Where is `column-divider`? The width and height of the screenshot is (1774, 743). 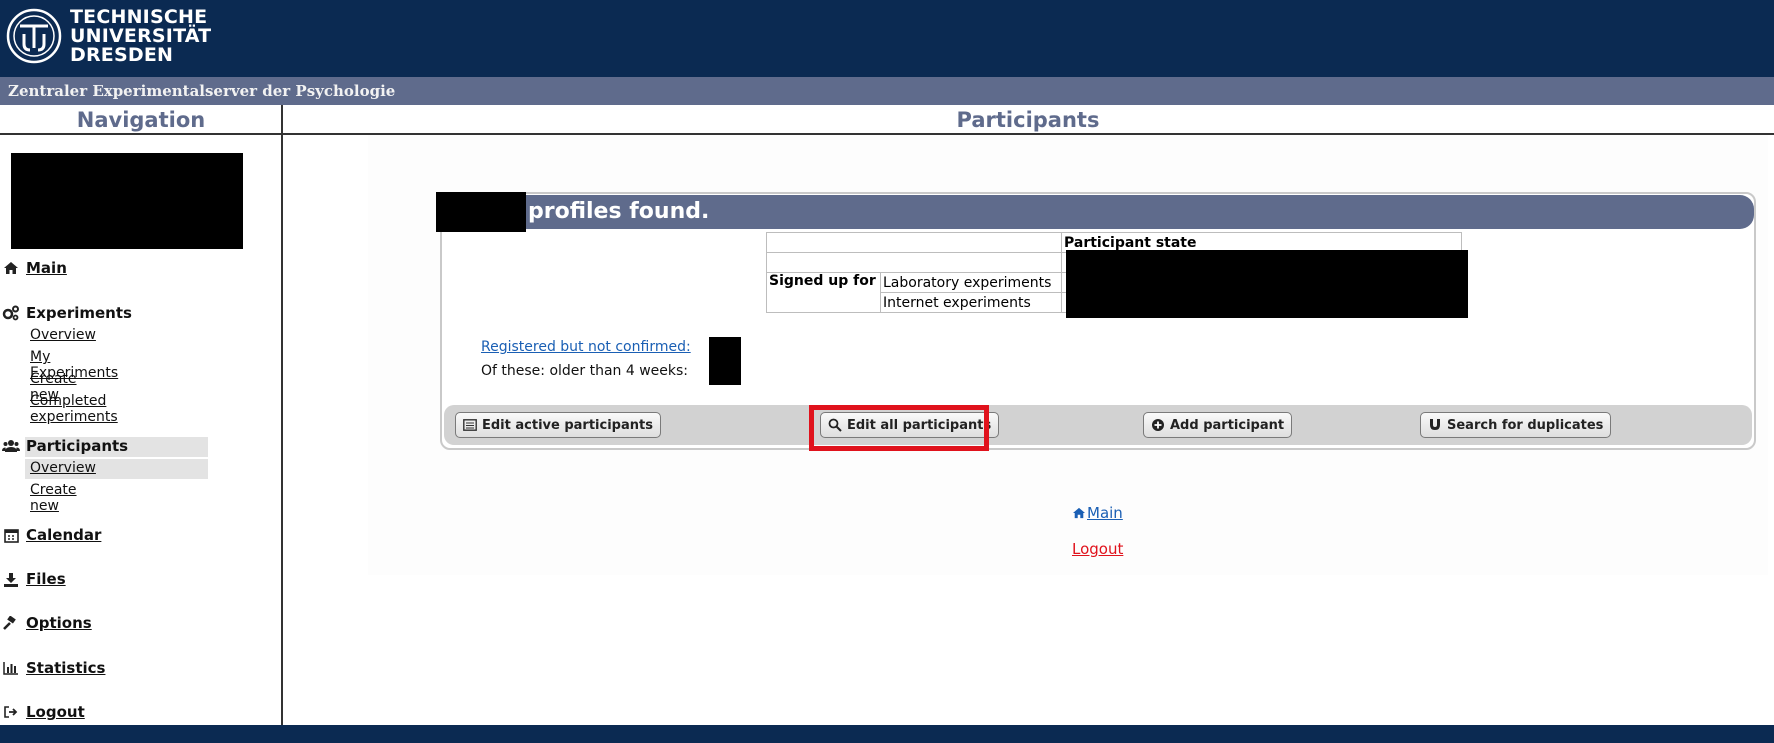 column-divider is located at coordinates (282, 415).